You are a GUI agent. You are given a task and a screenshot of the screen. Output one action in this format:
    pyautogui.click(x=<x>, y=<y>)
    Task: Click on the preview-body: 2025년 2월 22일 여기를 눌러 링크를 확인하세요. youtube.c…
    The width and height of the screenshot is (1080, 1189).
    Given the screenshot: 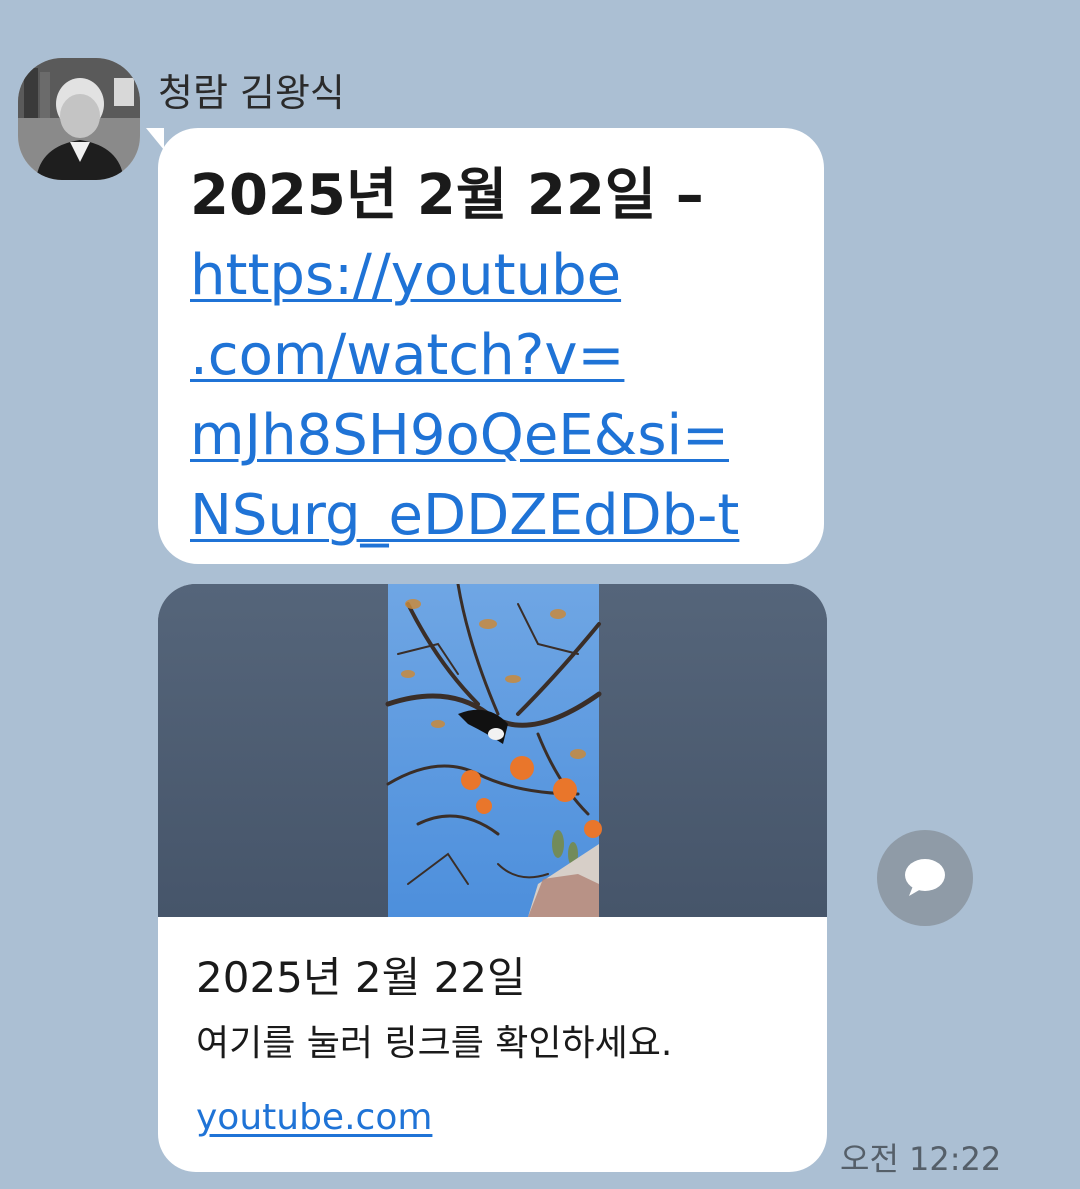 What is the action you would take?
    pyautogui.click(x=501, y=1047)
    